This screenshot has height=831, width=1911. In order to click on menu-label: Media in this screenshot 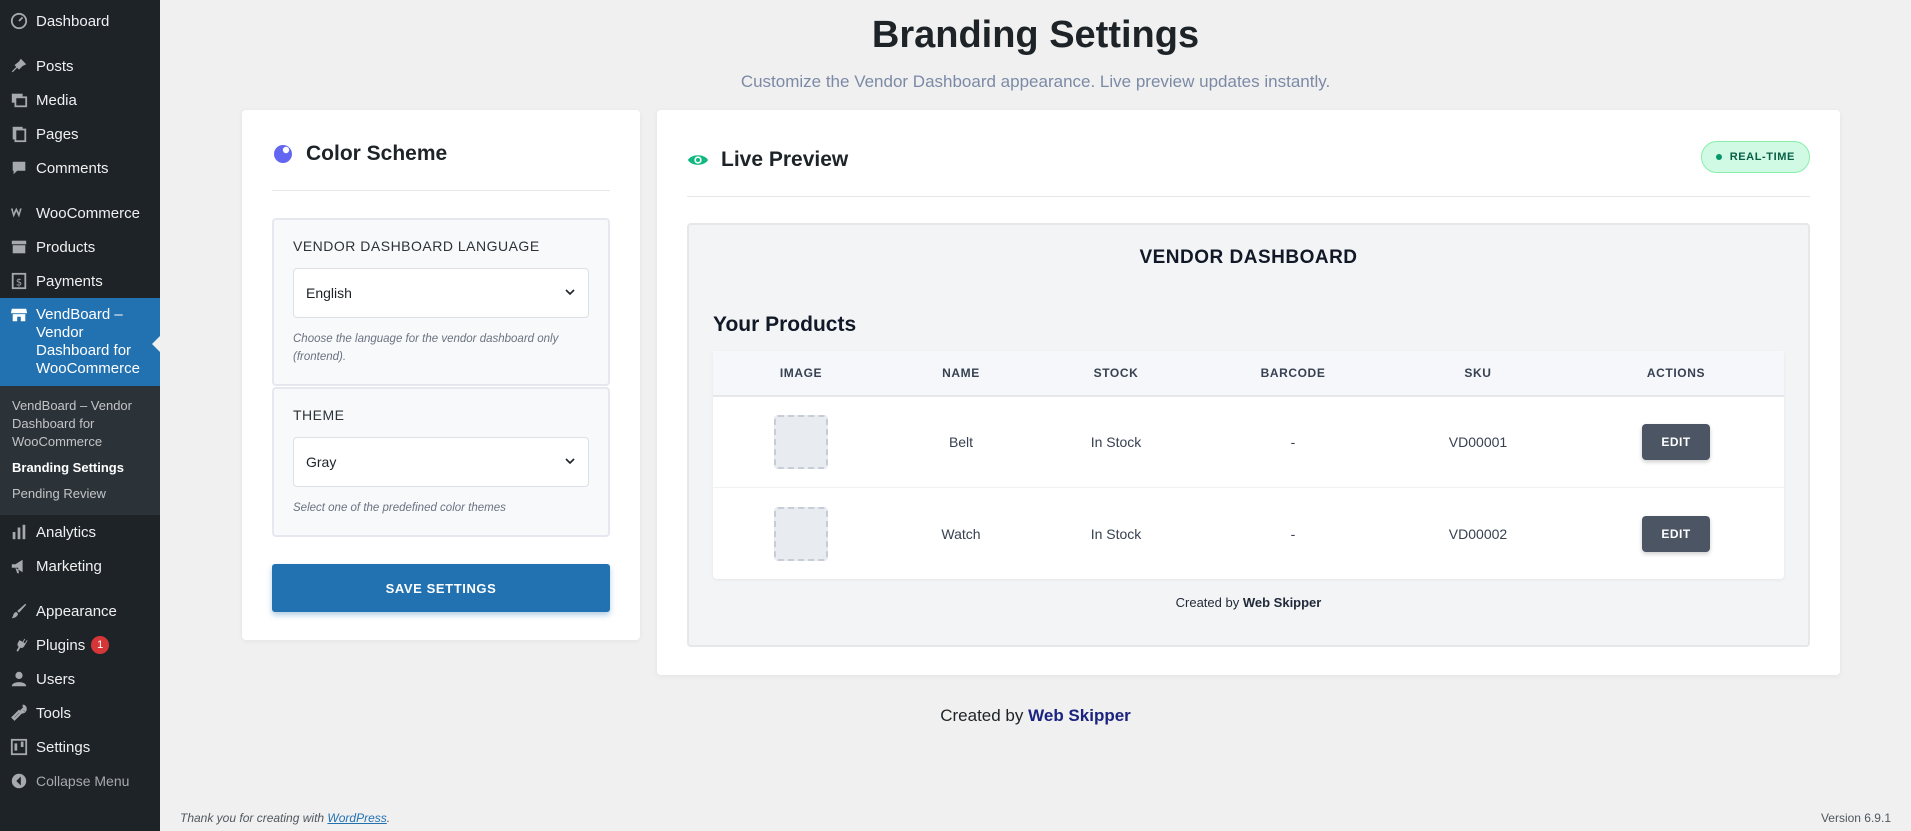, I will do `click(56, 100)`.